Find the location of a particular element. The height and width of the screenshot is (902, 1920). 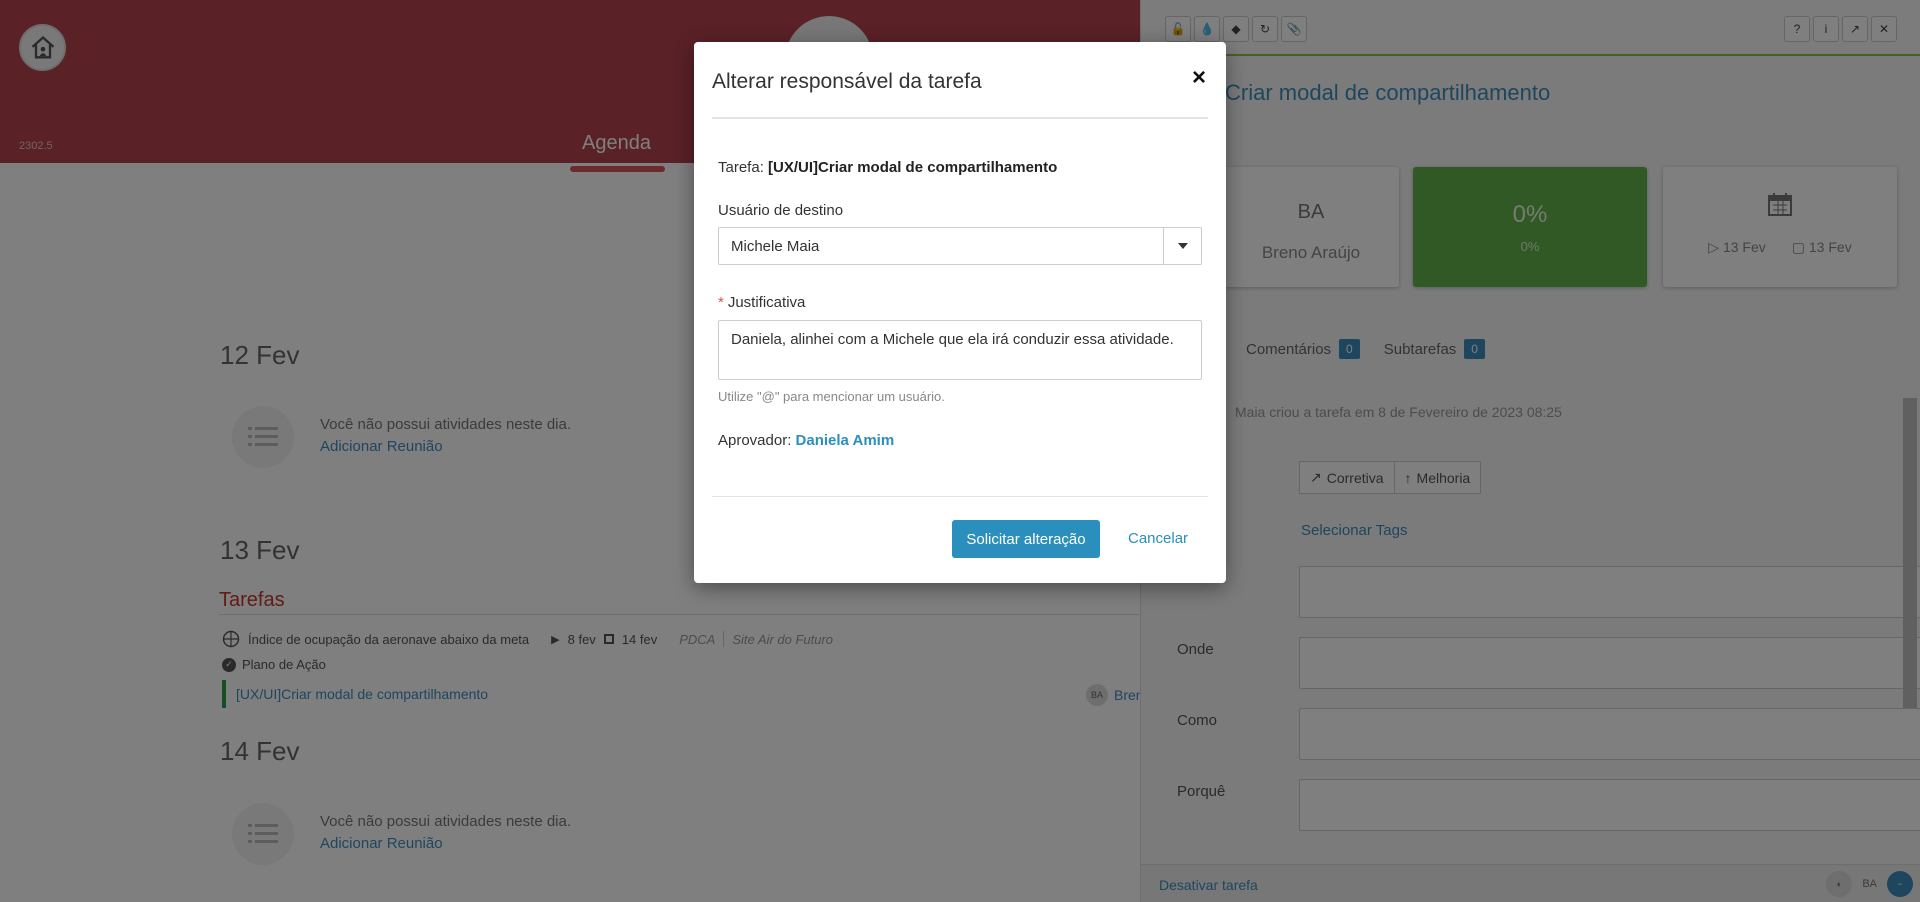

approver-info: Aprovador: Daniela Amim is located at coordinates (806, 440).